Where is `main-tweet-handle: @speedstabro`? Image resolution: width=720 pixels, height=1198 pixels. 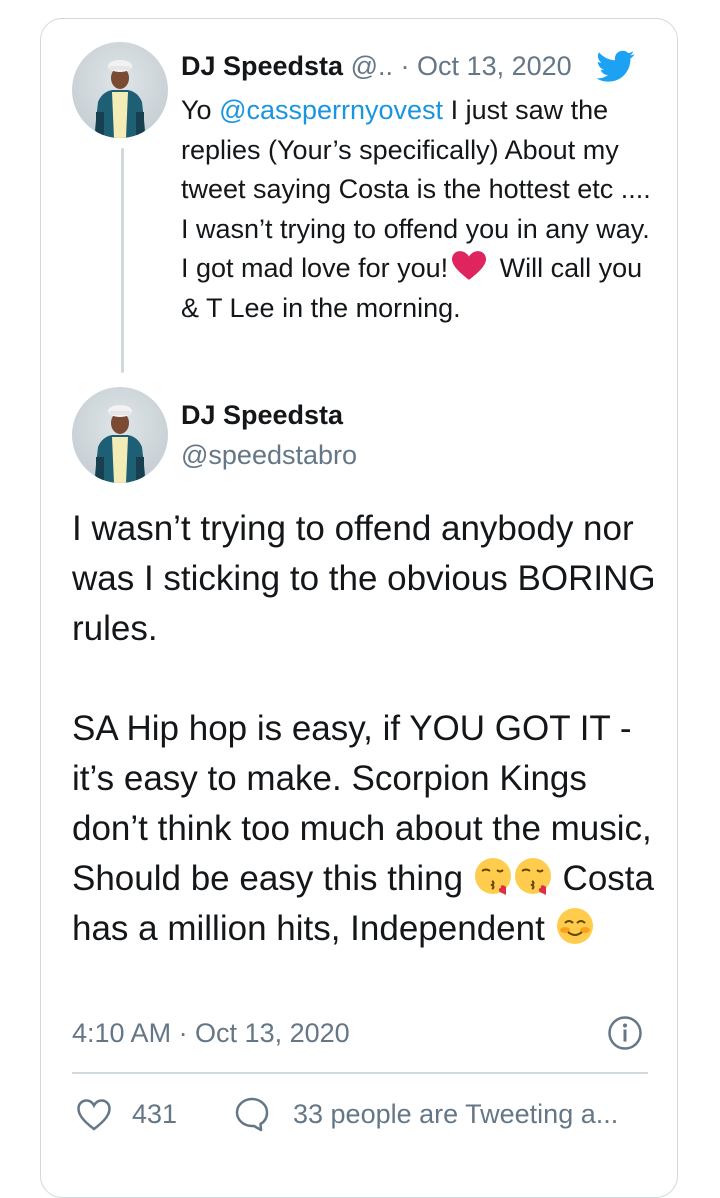 main-tweet-handle: @speedstabro is located at coordinates (269, 455).